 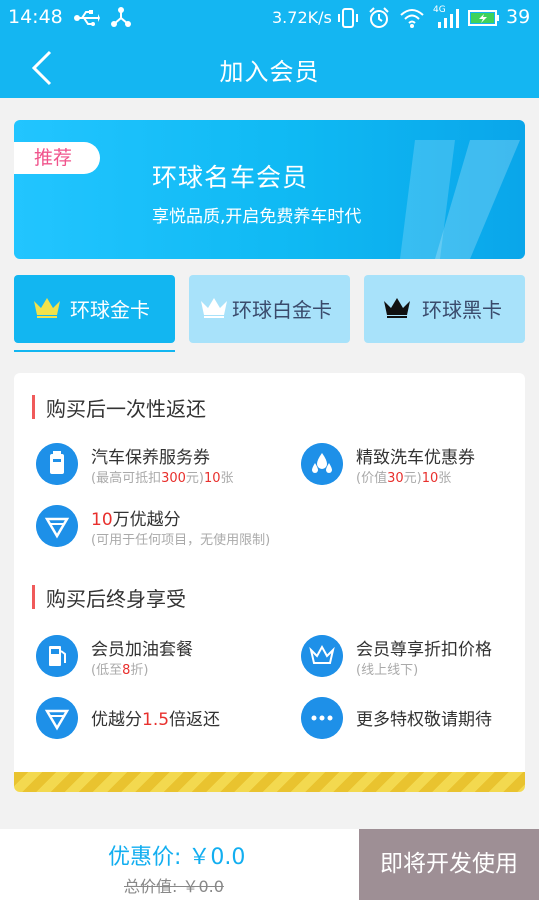 What do you see at coordinates (518, 17) in the screenshot?
I see `battery-level: 39` at bounding box center [518, 17].